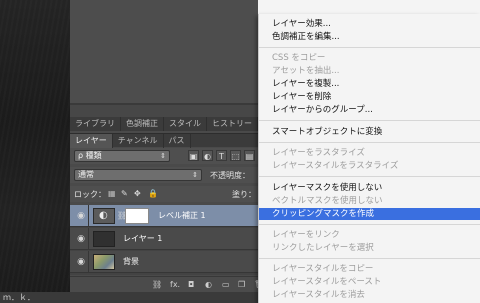 Image resolution: width=480 pixels, height=303 pixels. What do you see at coordinates (369, 295) in the screenshot?
I see `menu-item-clear-layer-style: レイヤースタイルを消去` at bounding box center [369, 295].